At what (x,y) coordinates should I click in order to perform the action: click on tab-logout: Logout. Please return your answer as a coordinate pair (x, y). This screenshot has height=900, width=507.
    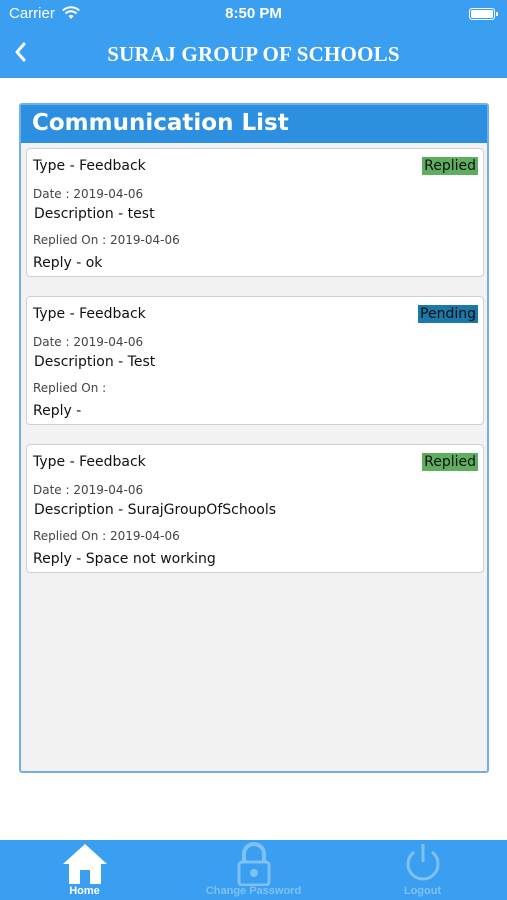
    Looking at the image, I should click on (422, 870).